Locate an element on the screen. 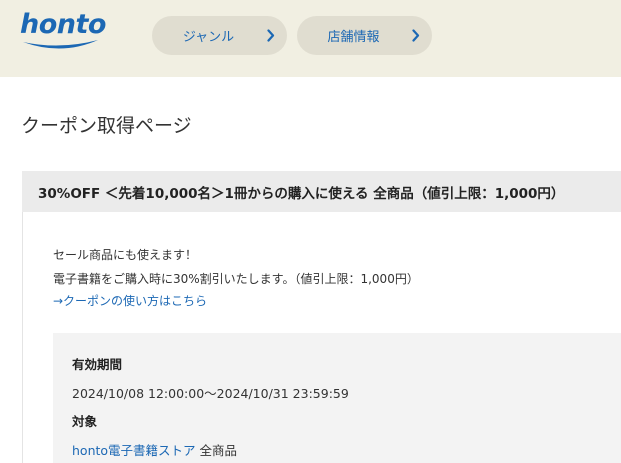 This screenshot has width=621, height=463. target-scope: 全商品 is located at coordinates (216, 450).